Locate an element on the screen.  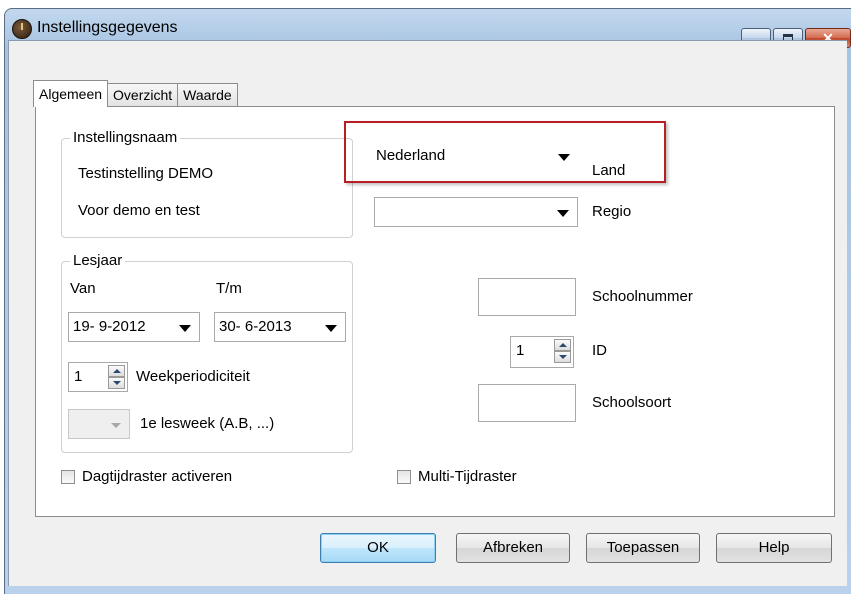
schoolsoort-label: Schoolsoort is located at coordinates (632, 402).